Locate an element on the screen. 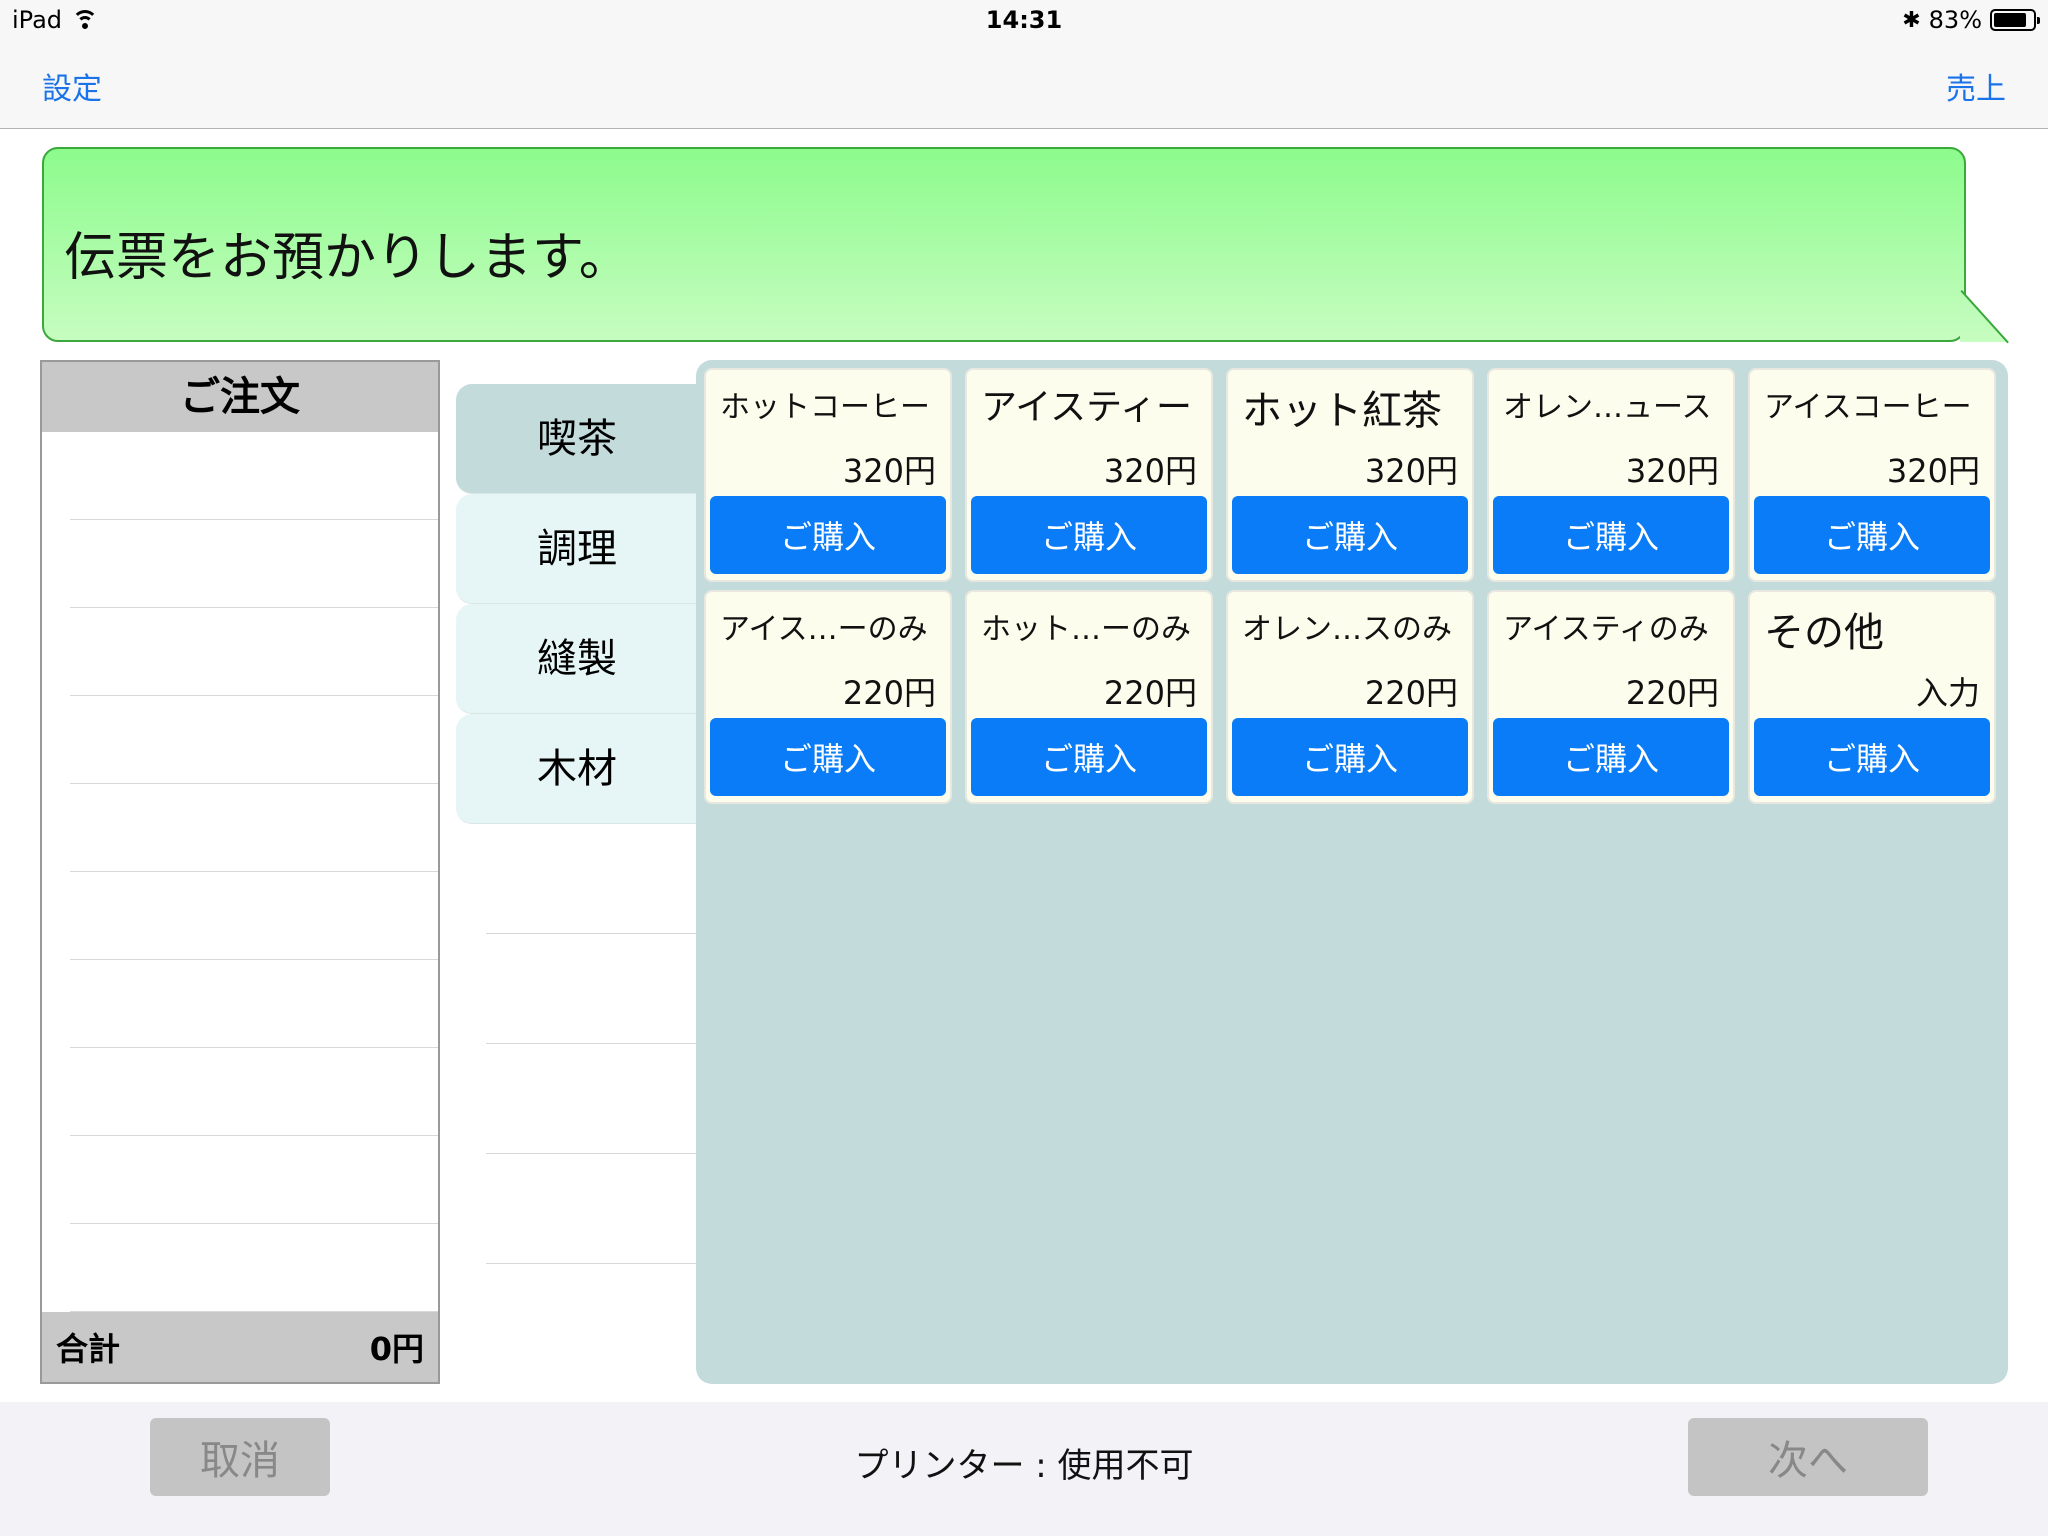 The height and width of the screenshot is (1536, 2048). product-name: ホット紅茶 is located at coordinates (1342, 411).